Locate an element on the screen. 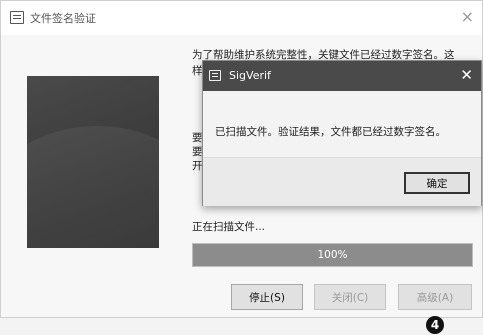  obscured-line: 开 is located at coordinates (197, 166).